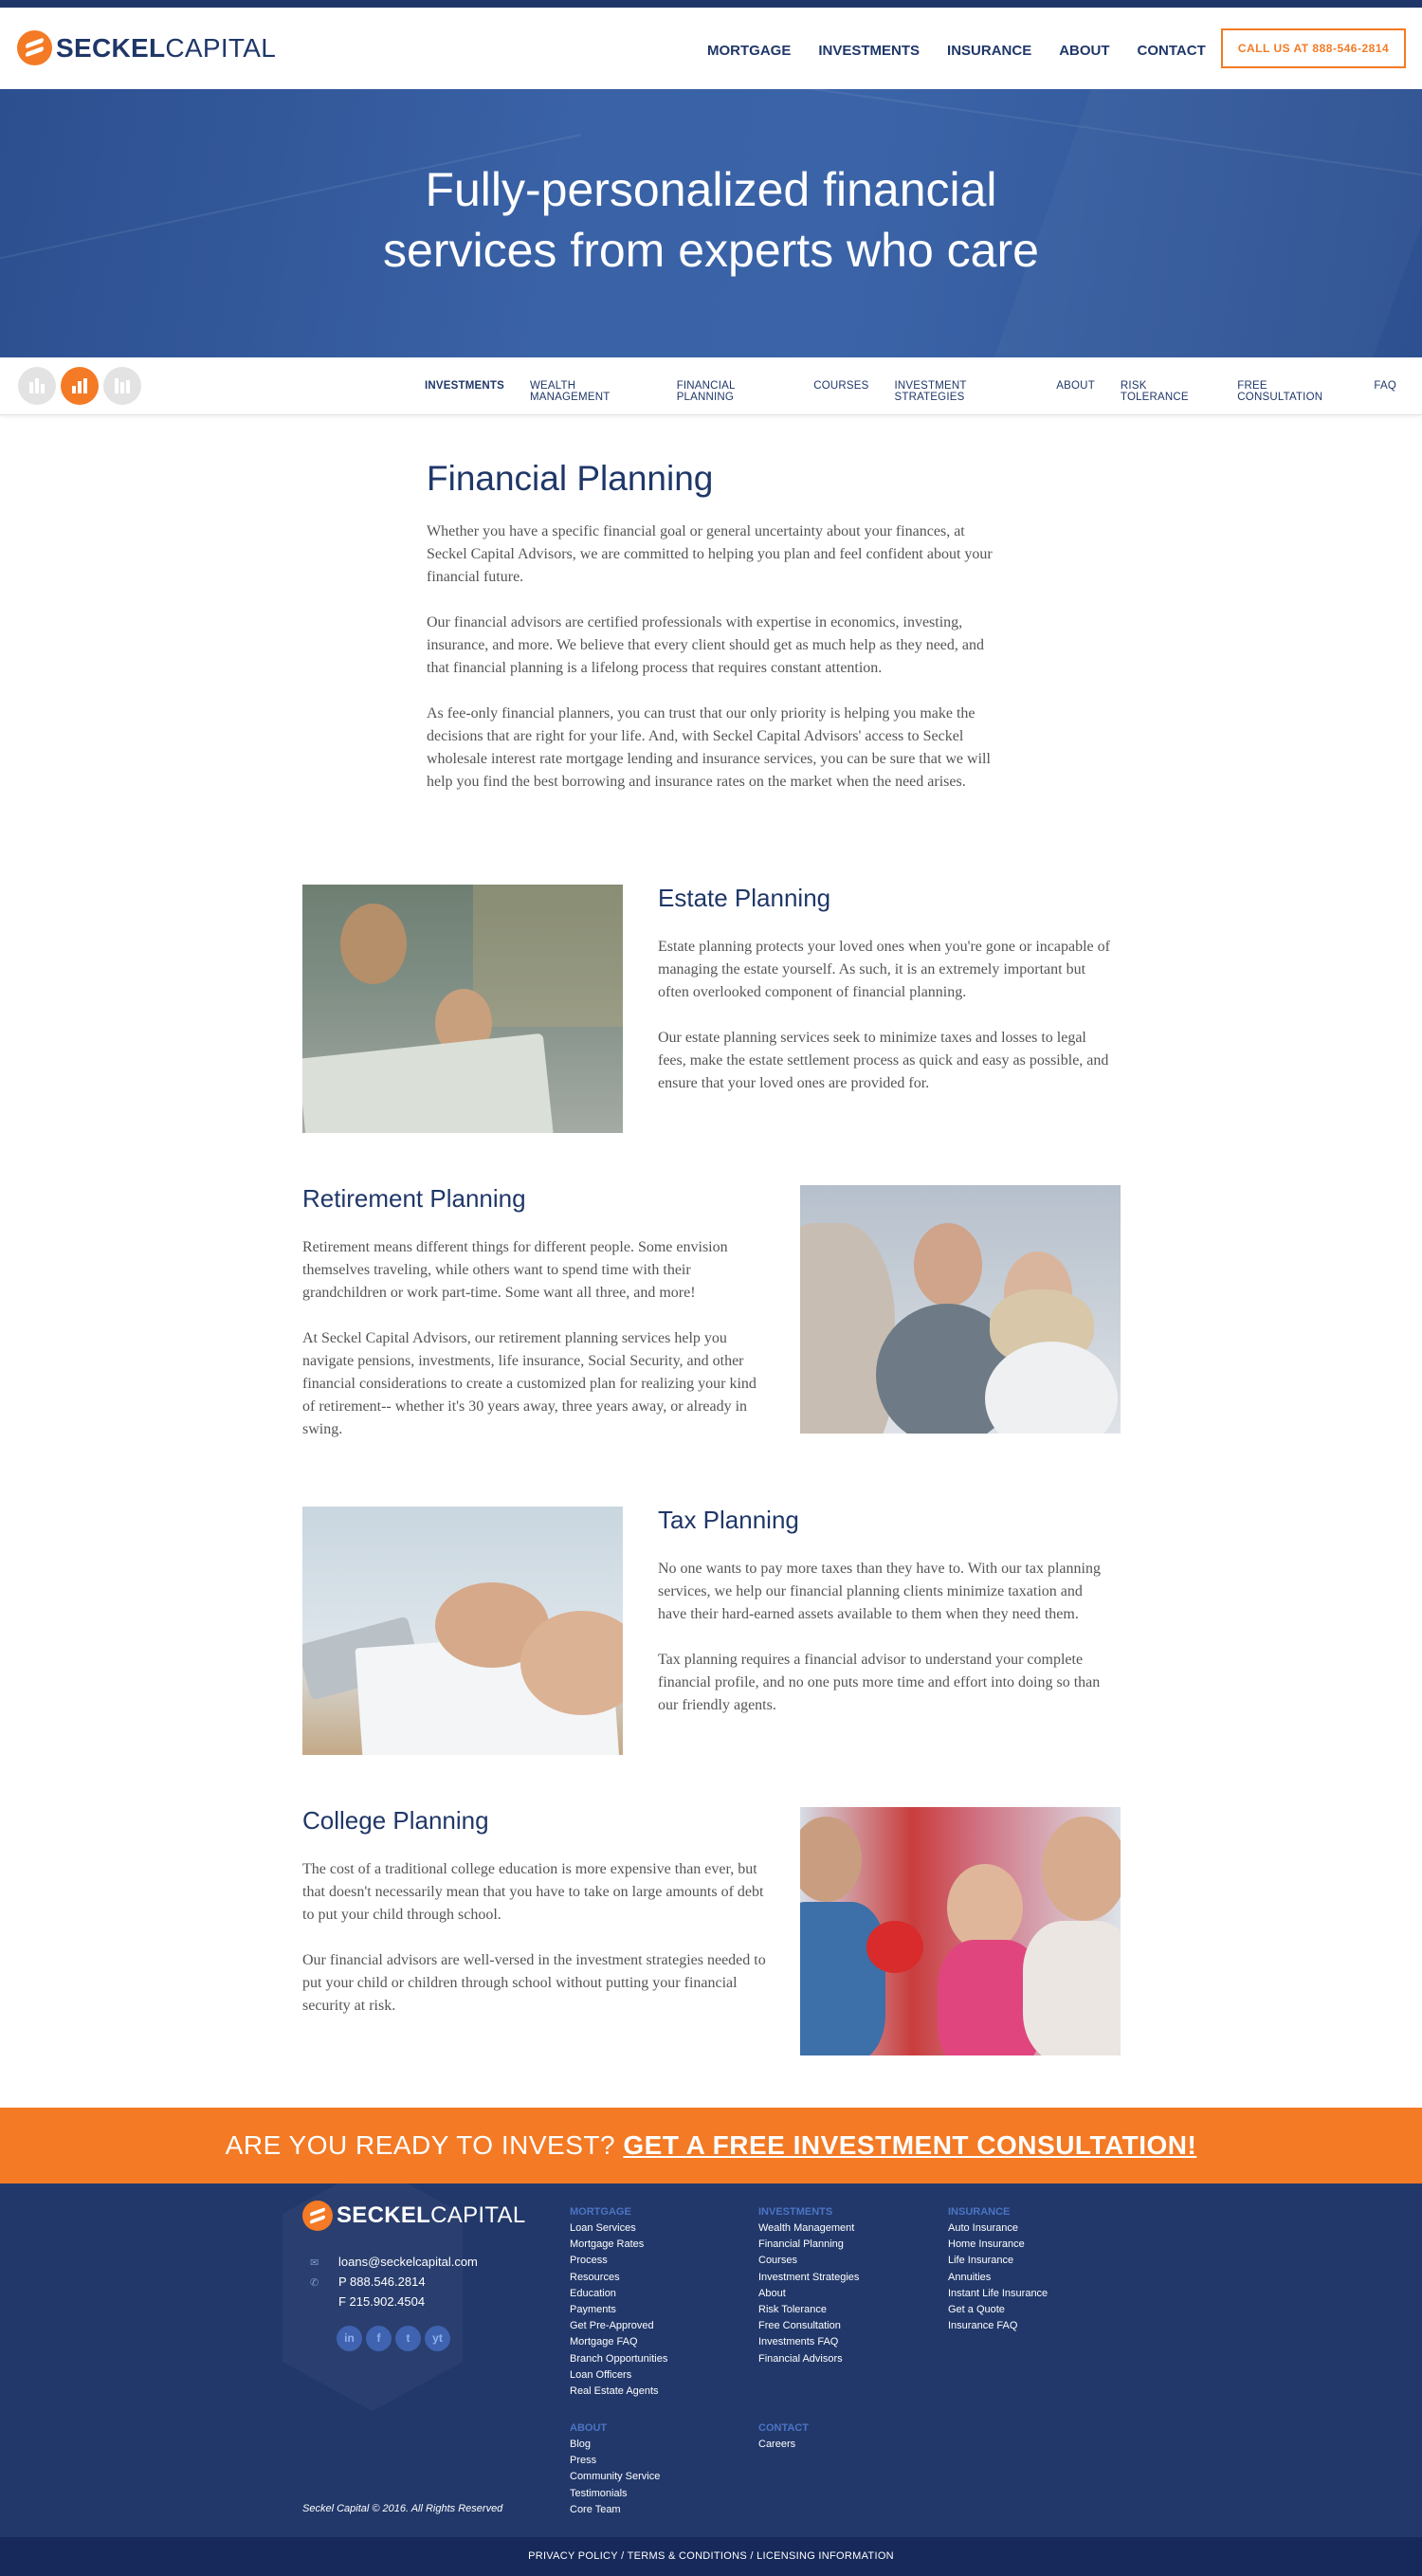 The image size is (1422, 2576). Describe the element at coordinates (1292, 391) in the screenshot. I see `subnav-free-consultation: FREE CONSULTATION` at that location.